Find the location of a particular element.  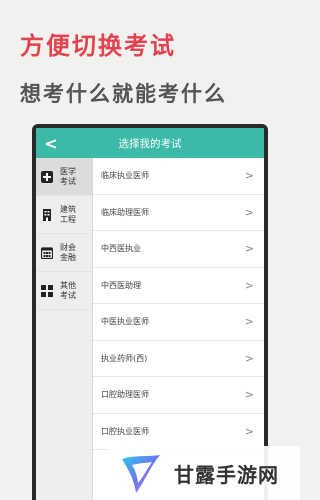

list-item: 执业药师(西) > is located at coordinates (178, 359).